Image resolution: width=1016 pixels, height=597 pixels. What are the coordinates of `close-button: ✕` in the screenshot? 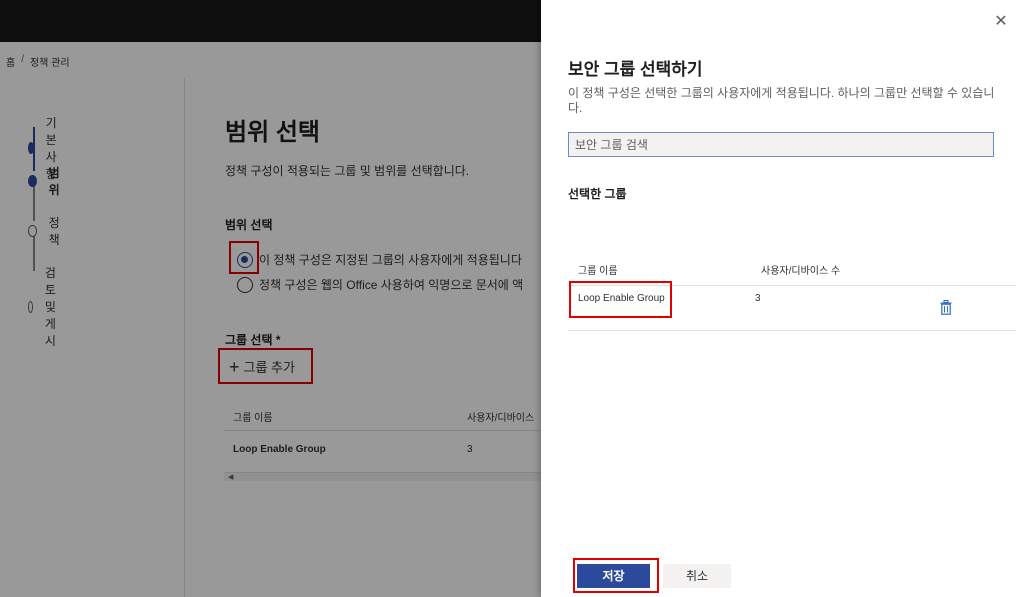 It's located at (1001, 22).